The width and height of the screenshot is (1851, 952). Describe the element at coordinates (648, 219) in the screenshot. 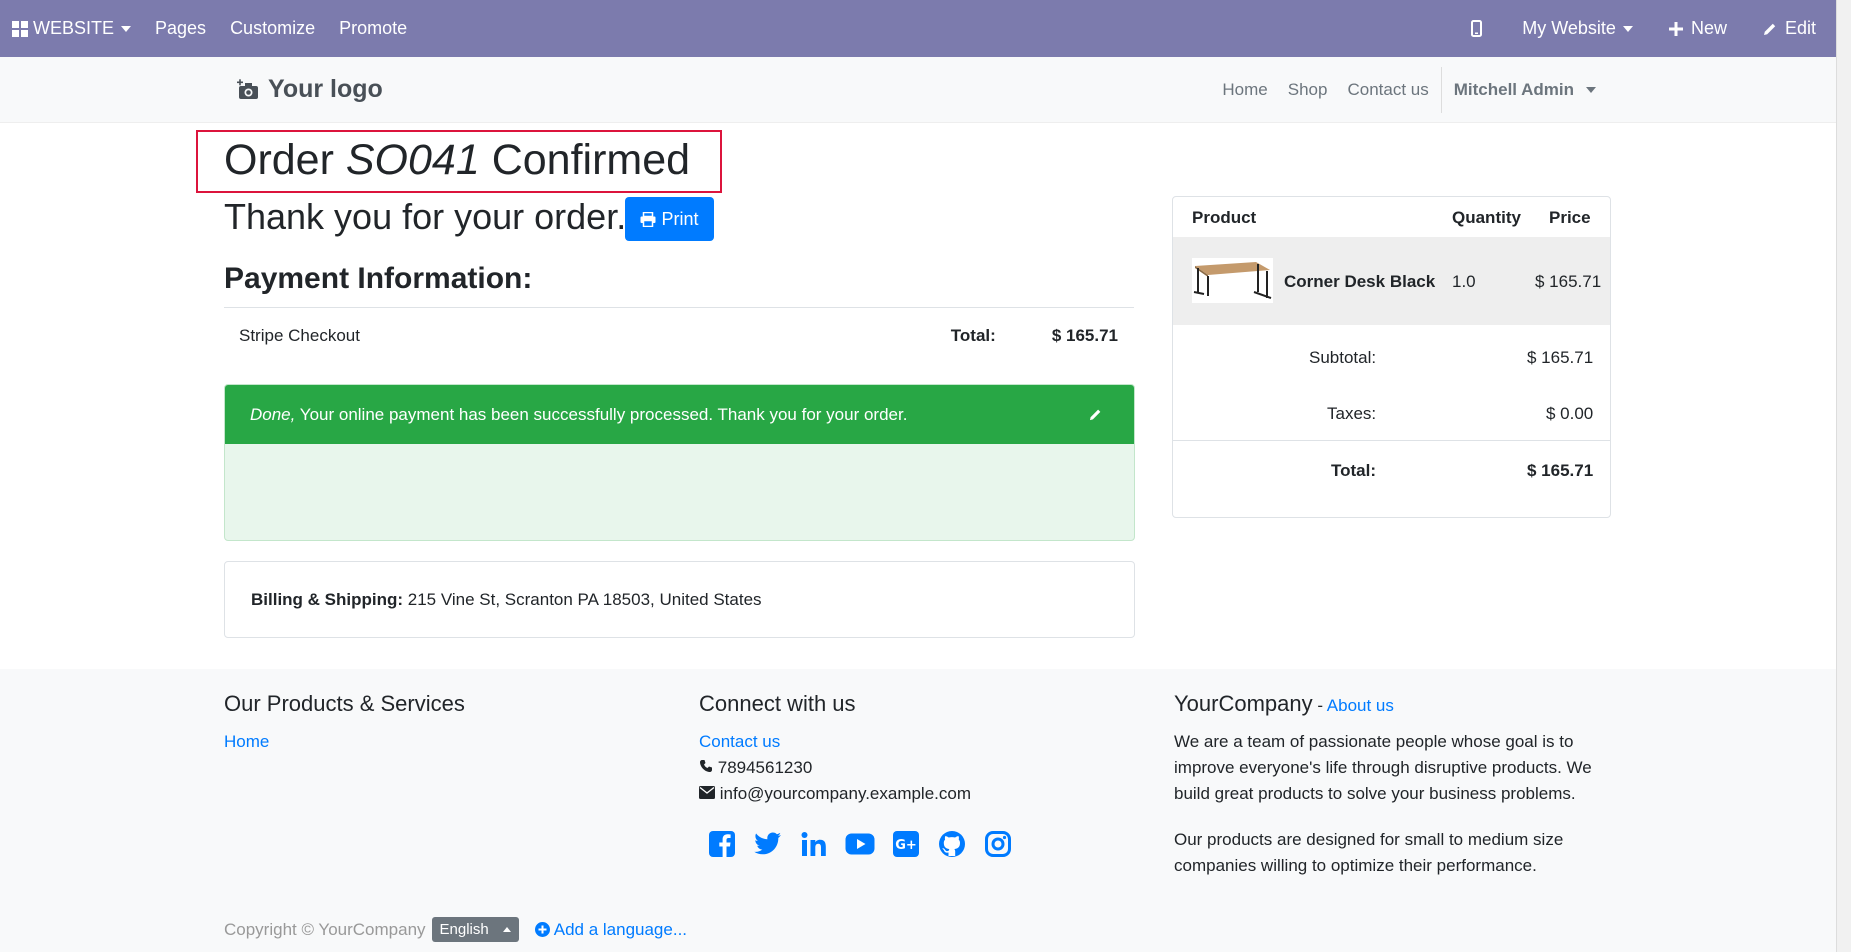

I see `printer-icon` at that location.